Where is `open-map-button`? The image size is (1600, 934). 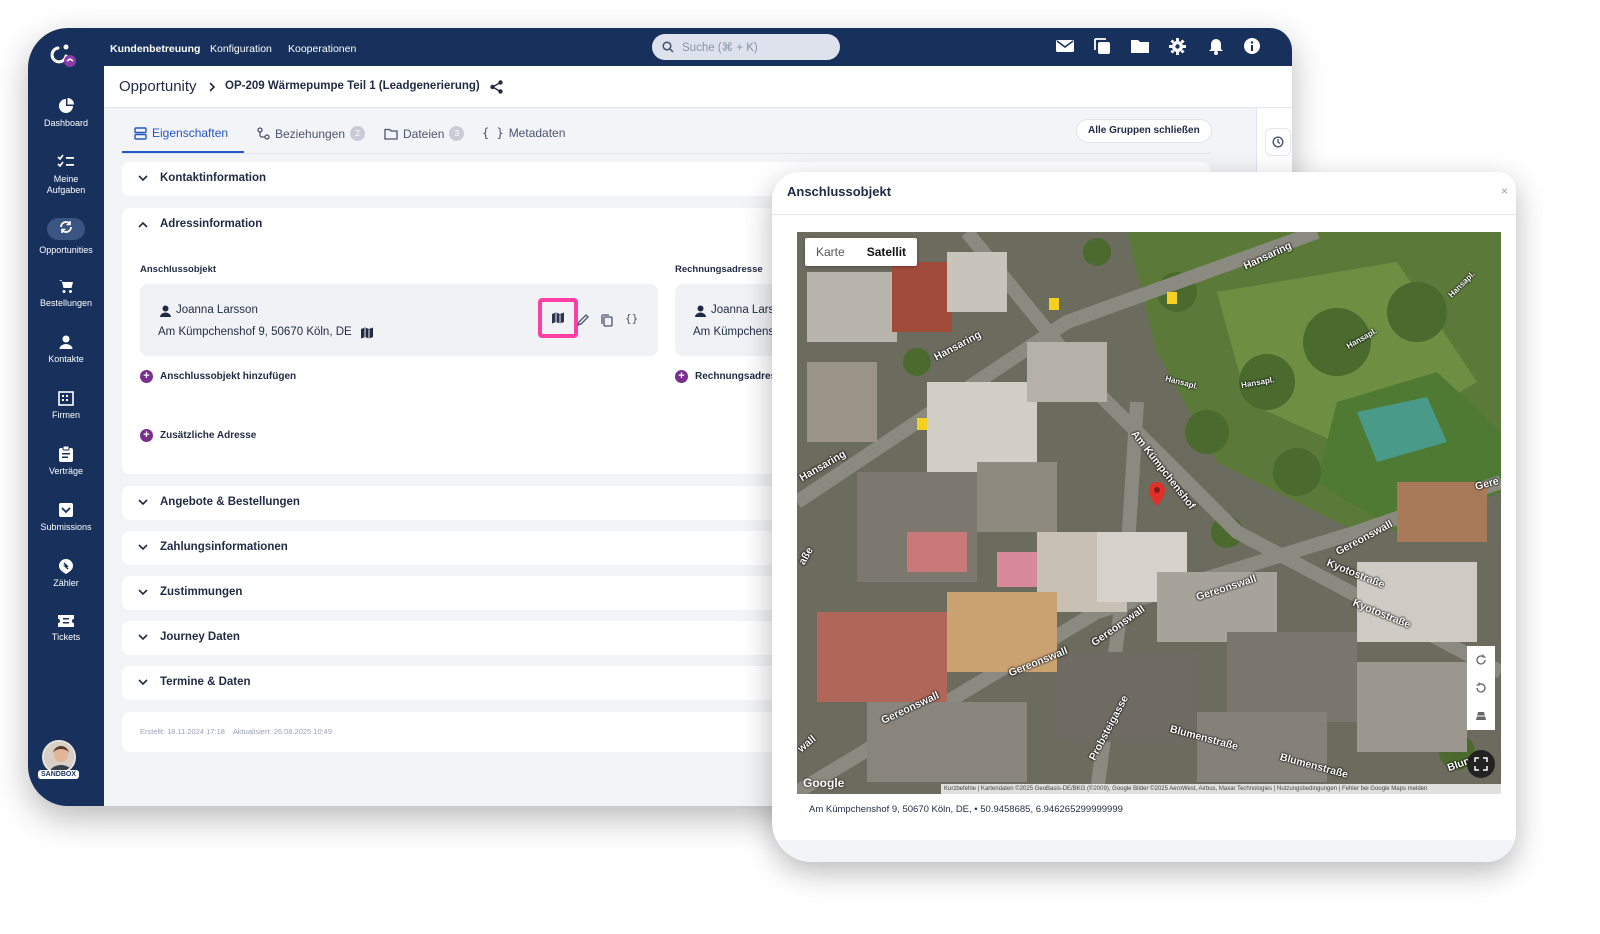
open-map-button is located at coordinates (558, 318).